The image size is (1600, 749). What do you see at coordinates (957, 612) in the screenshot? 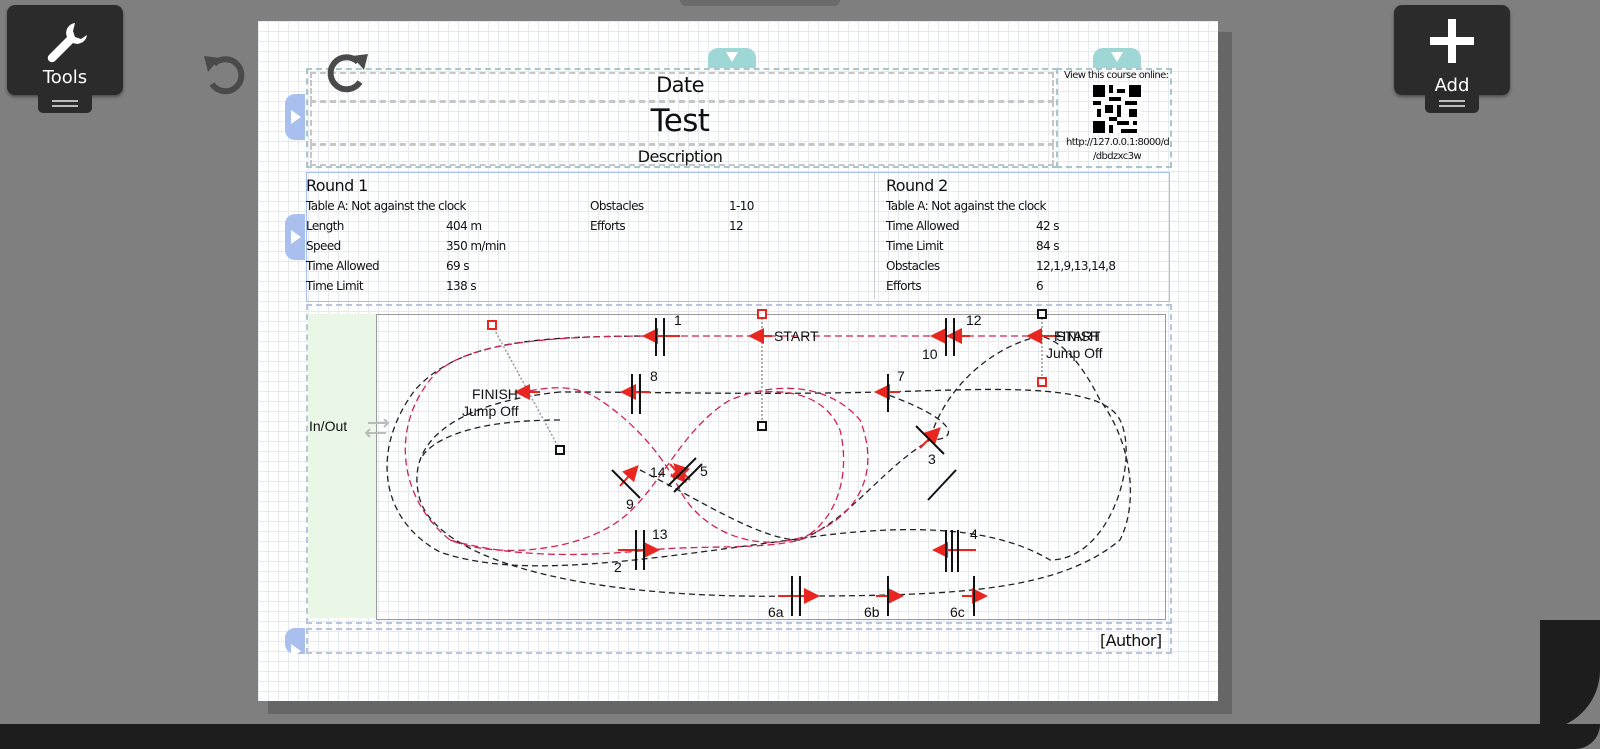
I see `obstacle-number: 6c` at bounding box center [957, 612].